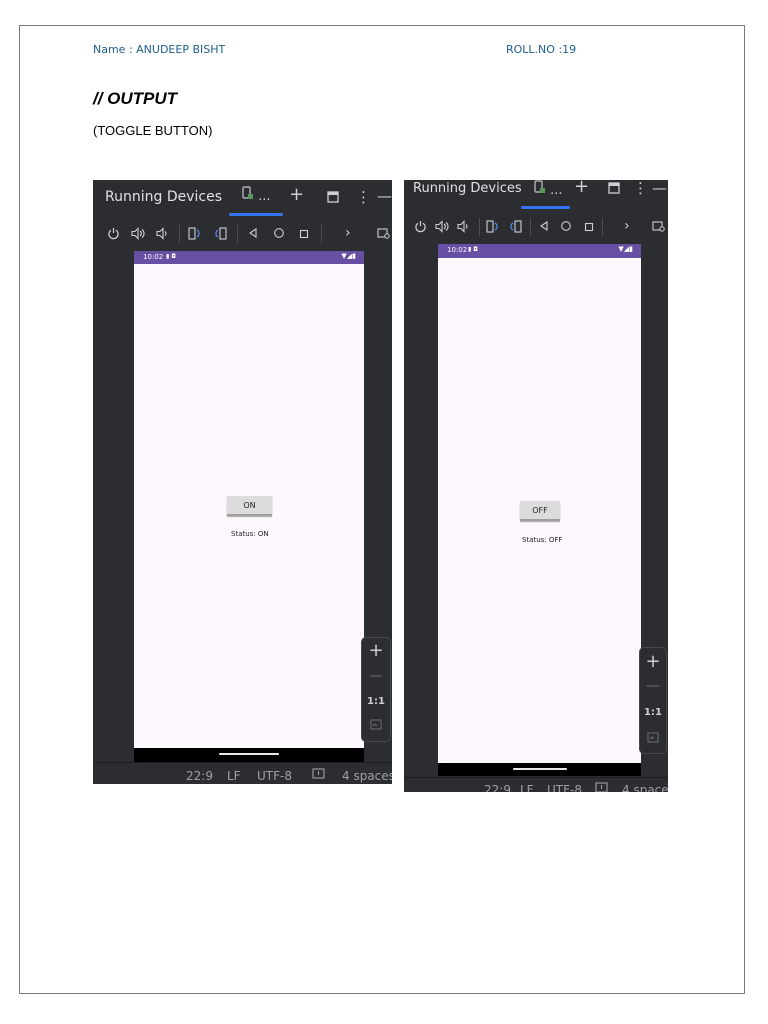 The width and height of the screenshot is (768, 1024). I want to click on emulator-screen: 10:02 ▮ ◘ ▼◢▮ ON Status: ON, so click(249, 506).